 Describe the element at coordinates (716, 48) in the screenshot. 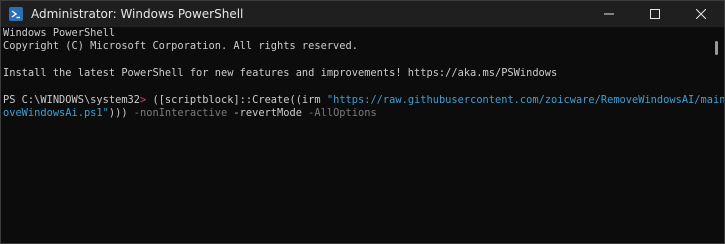

I see `scrollbar-thumb` at that location.